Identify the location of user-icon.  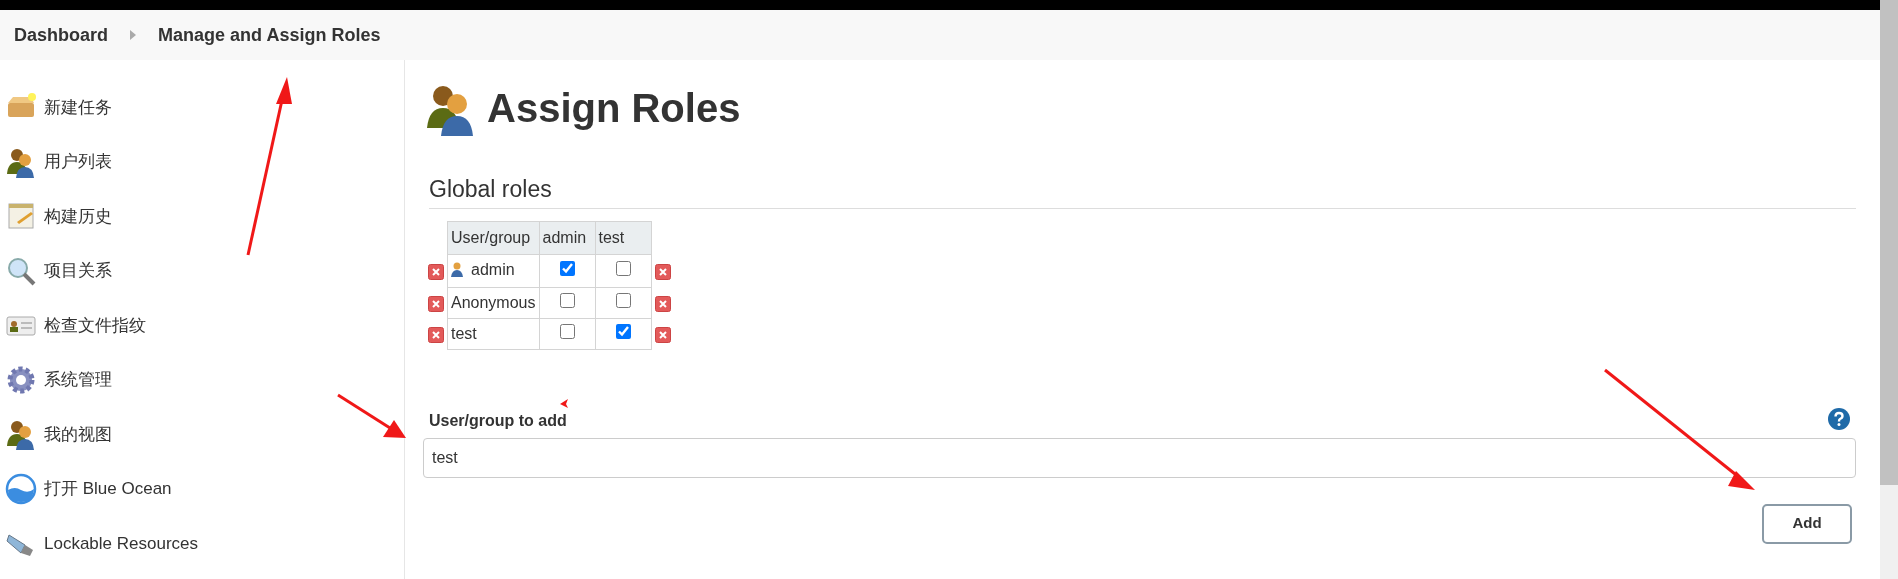
(457, 270).